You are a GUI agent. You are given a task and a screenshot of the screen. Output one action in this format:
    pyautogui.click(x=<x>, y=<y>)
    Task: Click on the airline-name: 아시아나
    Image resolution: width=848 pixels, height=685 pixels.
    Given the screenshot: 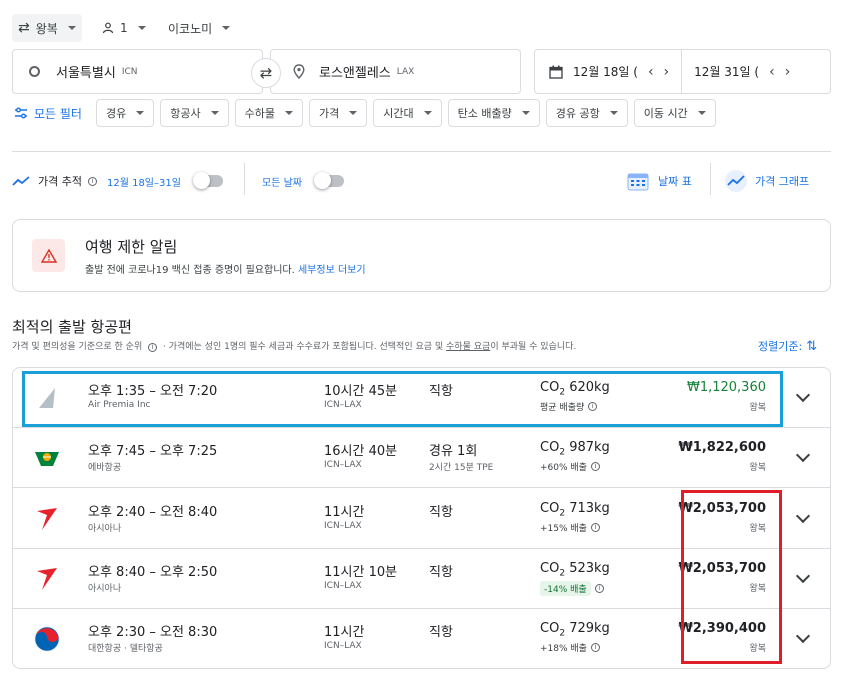 What is the action you would take?
    pyautogui.click(x=105, y=589)
    